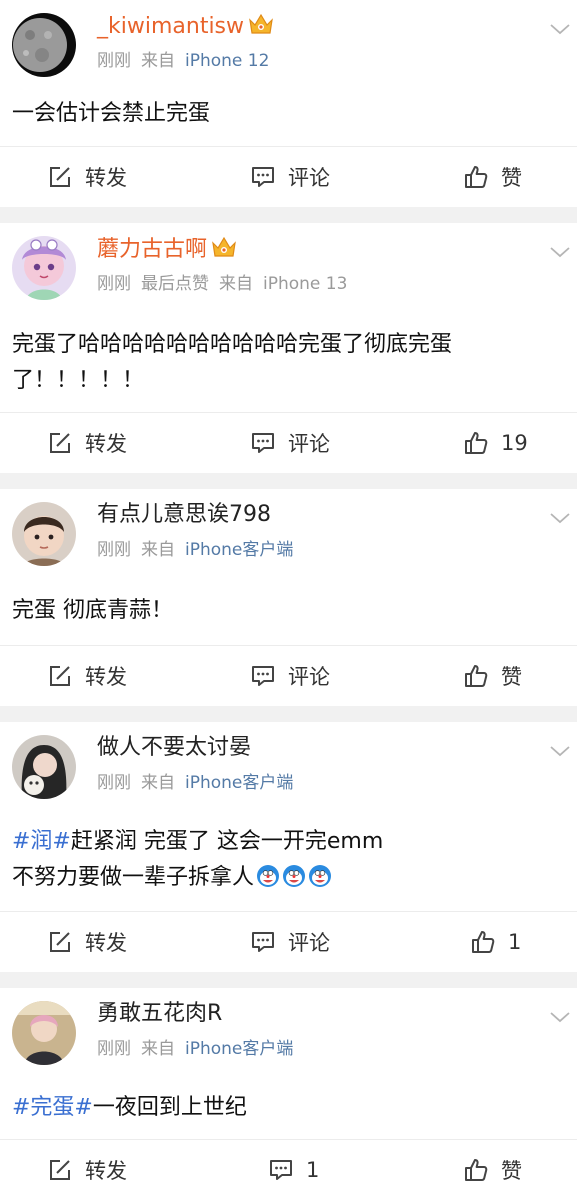 The image size is (577, 1200). Describe the element at coordinates (222, 284) in the screenshot. I see `post-meta: 刚刚 最后点赞 来自 iPhone 13` at that location.